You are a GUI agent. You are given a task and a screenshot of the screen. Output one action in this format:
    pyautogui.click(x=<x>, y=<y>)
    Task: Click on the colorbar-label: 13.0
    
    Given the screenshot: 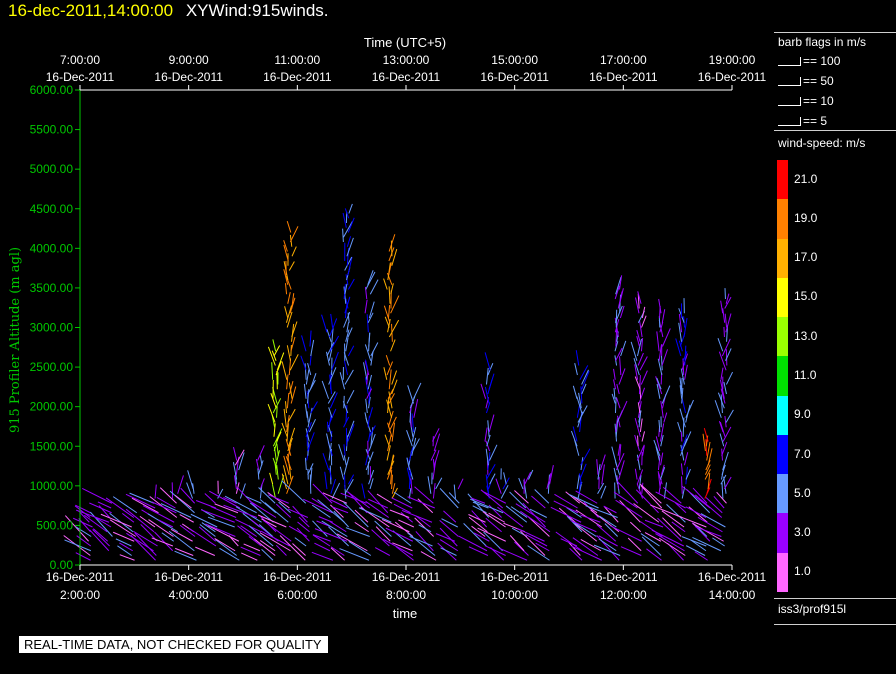 What is the action you would take?
    pyautogui.click(x=806, y=335)
    